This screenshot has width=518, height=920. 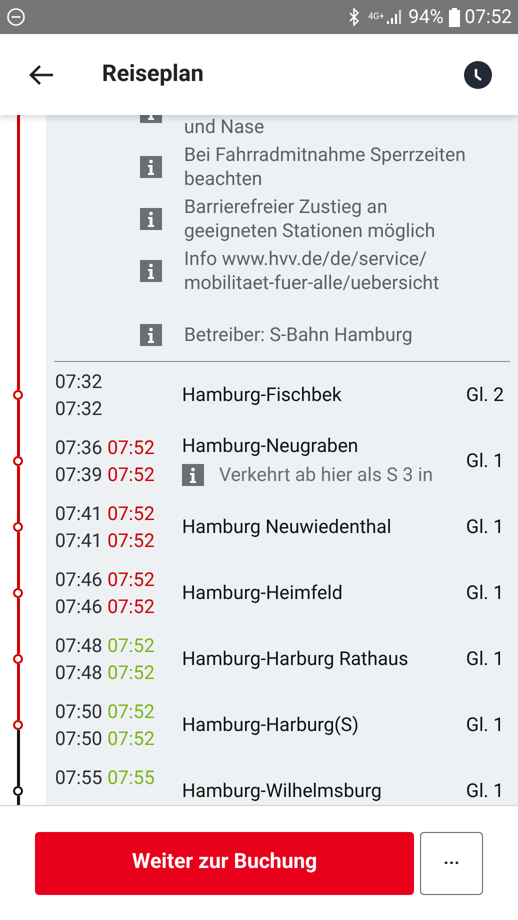 I want to click on signal-icon, so click(x=394, y=17).